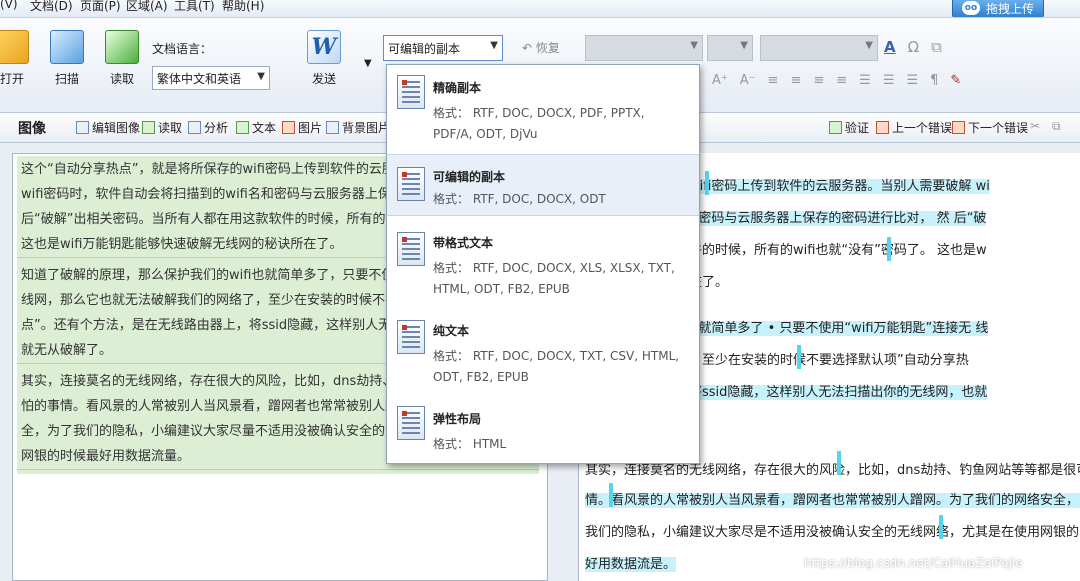  Describe the element at coordinates (857, 128) in the screenshot. I see `verify-label: 验证` at that location.